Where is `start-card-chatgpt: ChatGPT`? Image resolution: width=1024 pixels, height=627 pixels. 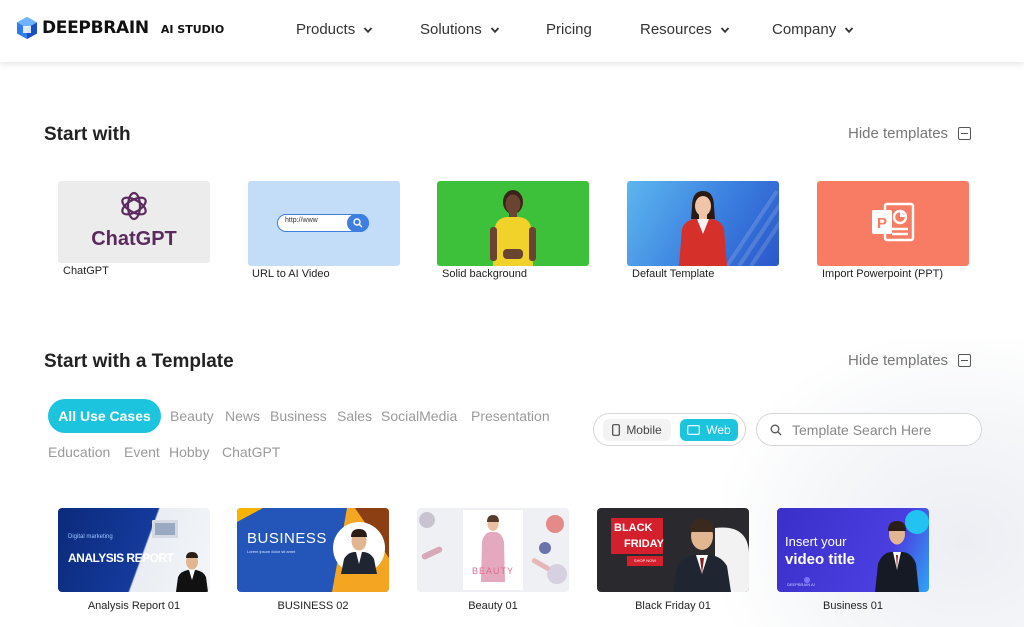
start-card-chatgpt: ChatGPT is located at coordinates (134, 222).